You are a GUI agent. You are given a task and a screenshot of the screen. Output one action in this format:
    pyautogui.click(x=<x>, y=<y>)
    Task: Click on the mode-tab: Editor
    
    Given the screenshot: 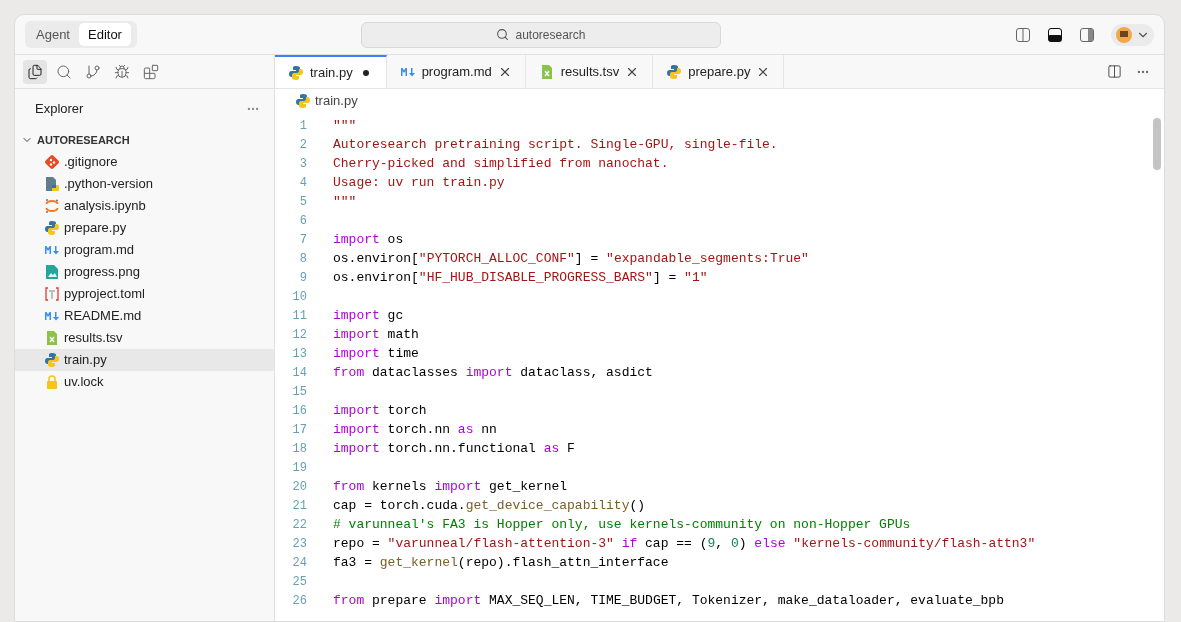 What is the action you would take?
    pyautogui.click(x=105, y=34)
    